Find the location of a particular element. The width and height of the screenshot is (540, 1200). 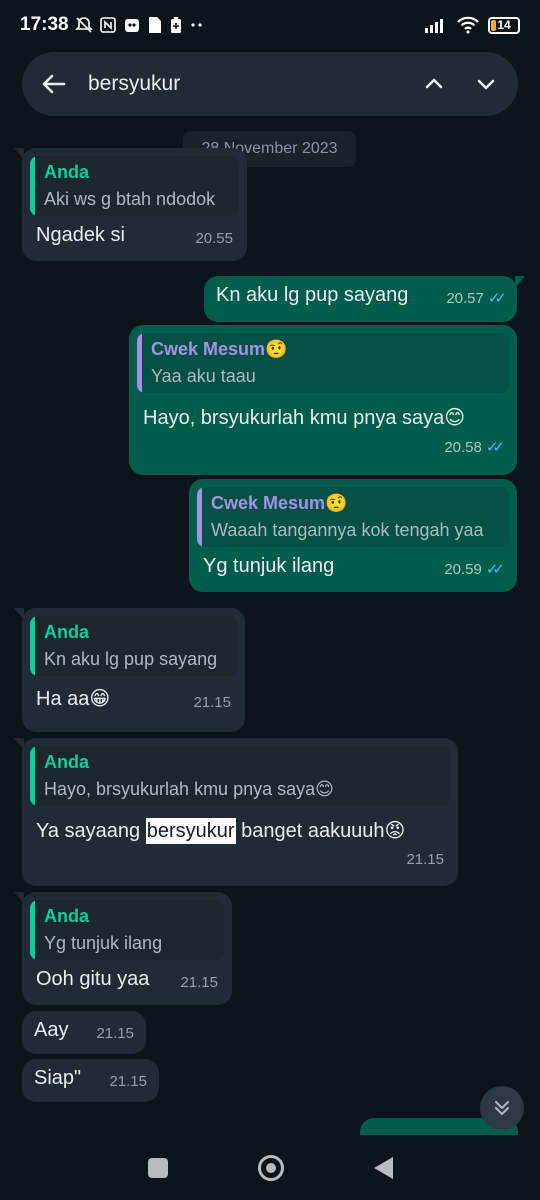

more-dots-icon is located at coordinates (196, 25).